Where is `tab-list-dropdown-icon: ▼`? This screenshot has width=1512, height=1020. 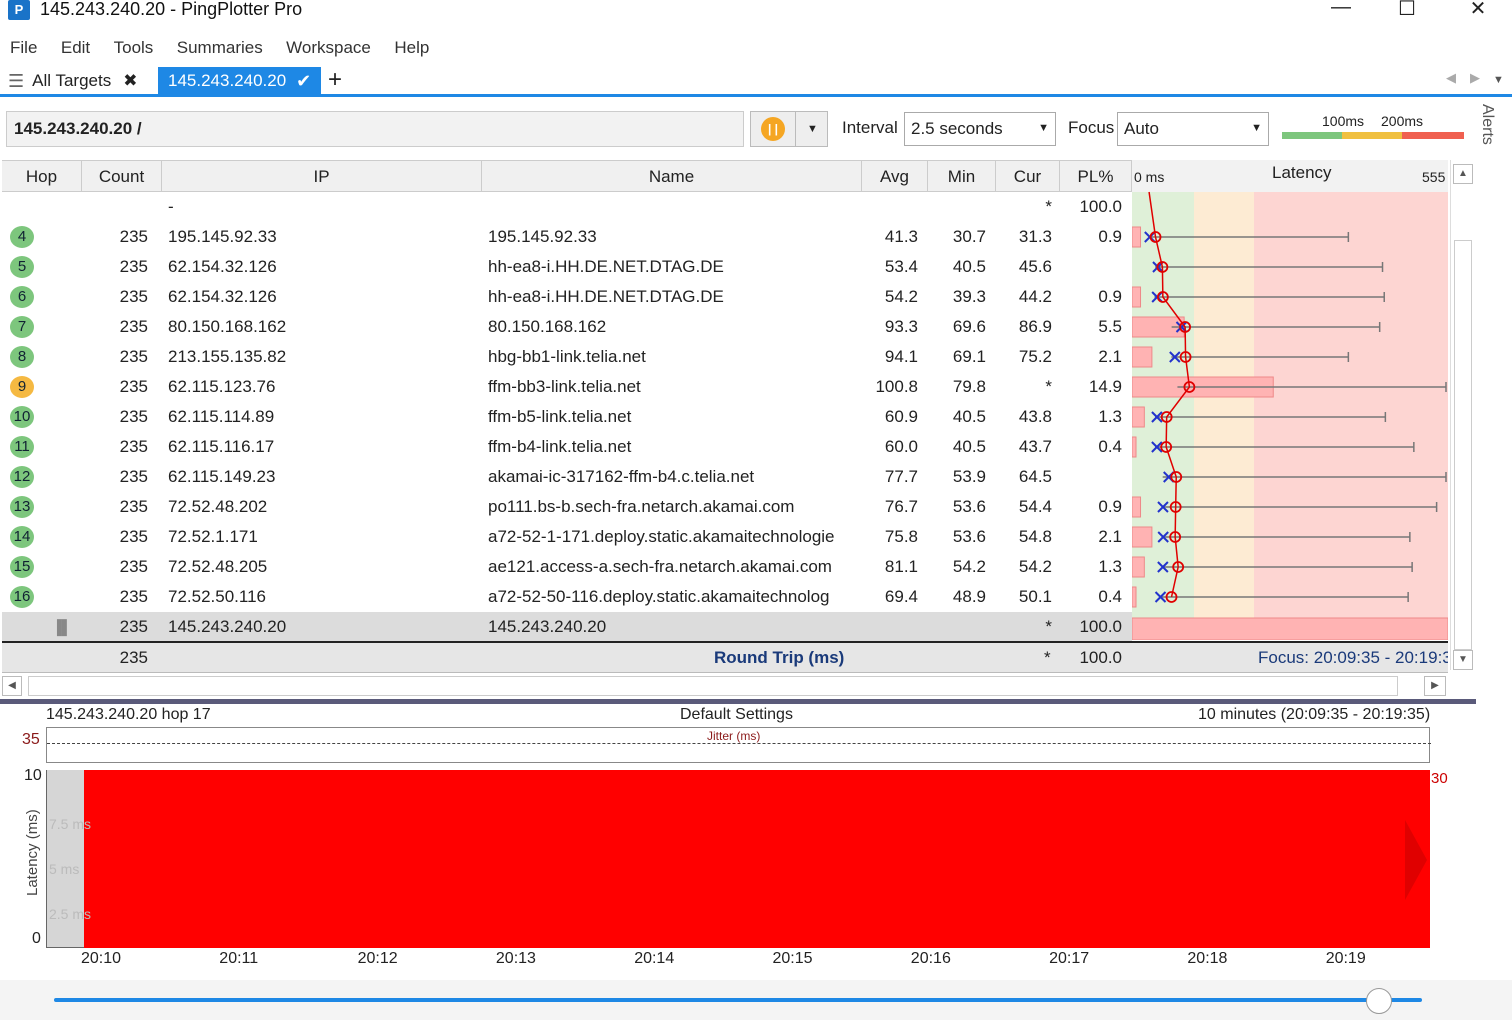 tab-list-dropdown-icon: ▼ is located at coordinates (1498, 80).